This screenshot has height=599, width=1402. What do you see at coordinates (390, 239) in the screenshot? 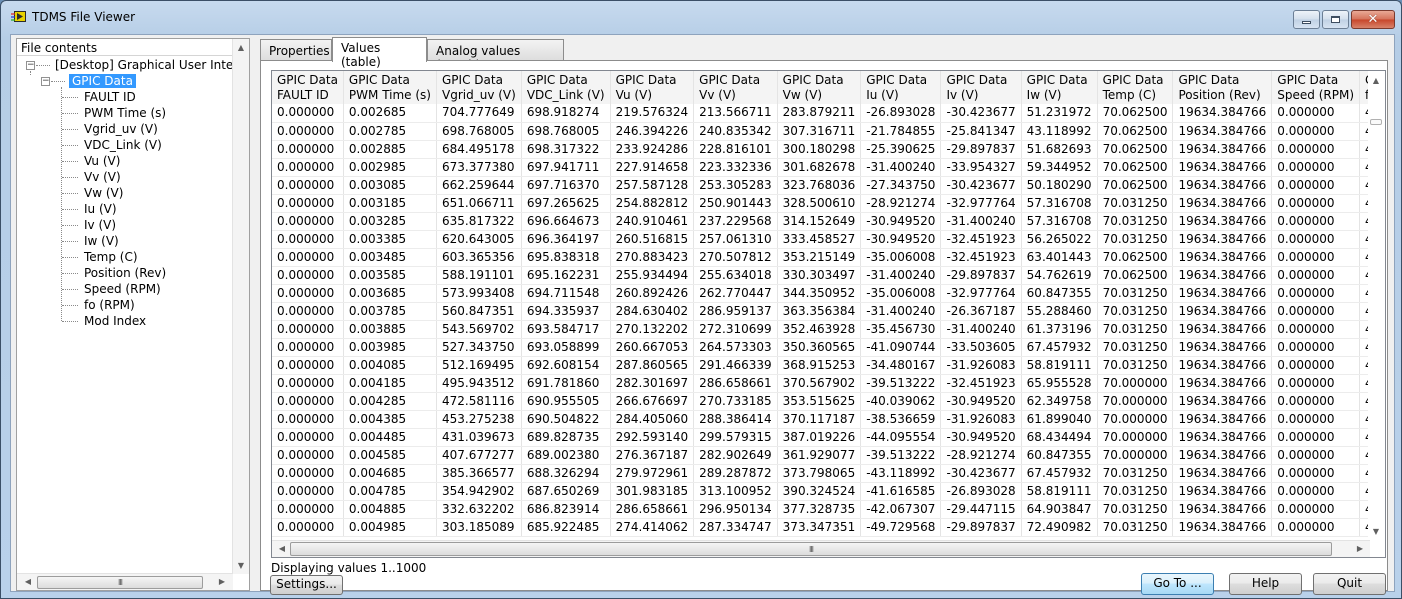
I see `table-cell: 0.003385` at bounding box center [390, 239].